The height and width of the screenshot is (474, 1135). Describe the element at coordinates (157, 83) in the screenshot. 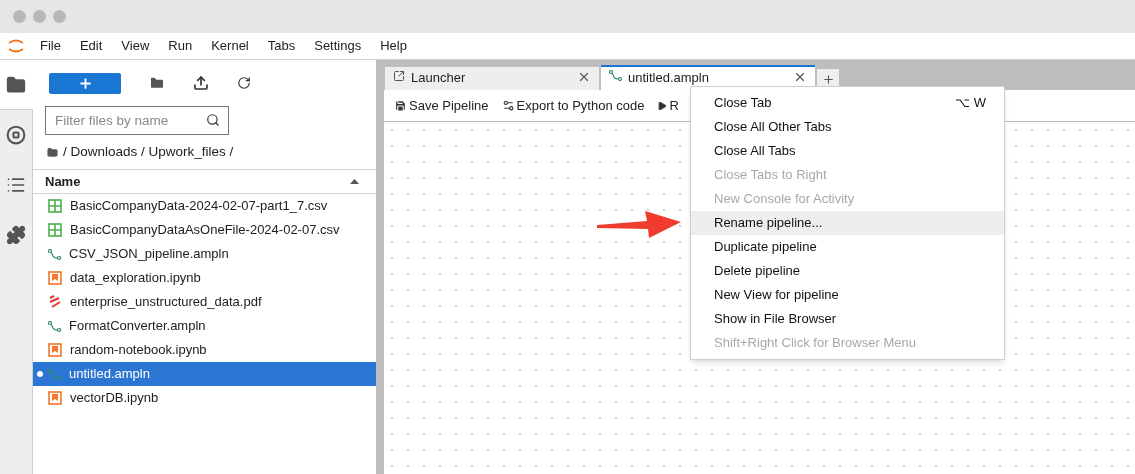

I see `new-folder-icon` at that location.